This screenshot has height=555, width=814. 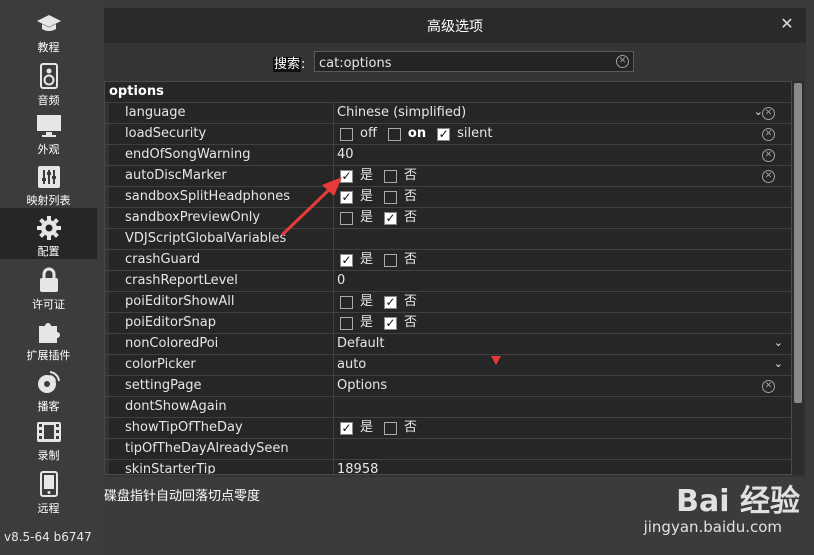 I want to click on option-row-skinStarterTip: skinStarterTip 18958, so click(x=448, y=466).